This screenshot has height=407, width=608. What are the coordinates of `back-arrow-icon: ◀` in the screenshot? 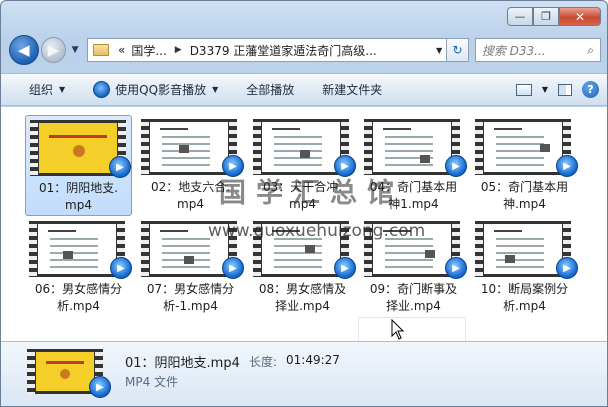 It's located at (24, 50).